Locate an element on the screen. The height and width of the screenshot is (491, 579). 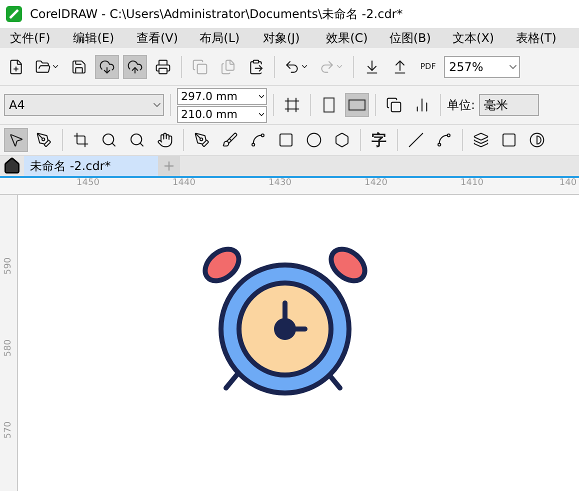
new-file-icon is located at coordinates (16, 66).